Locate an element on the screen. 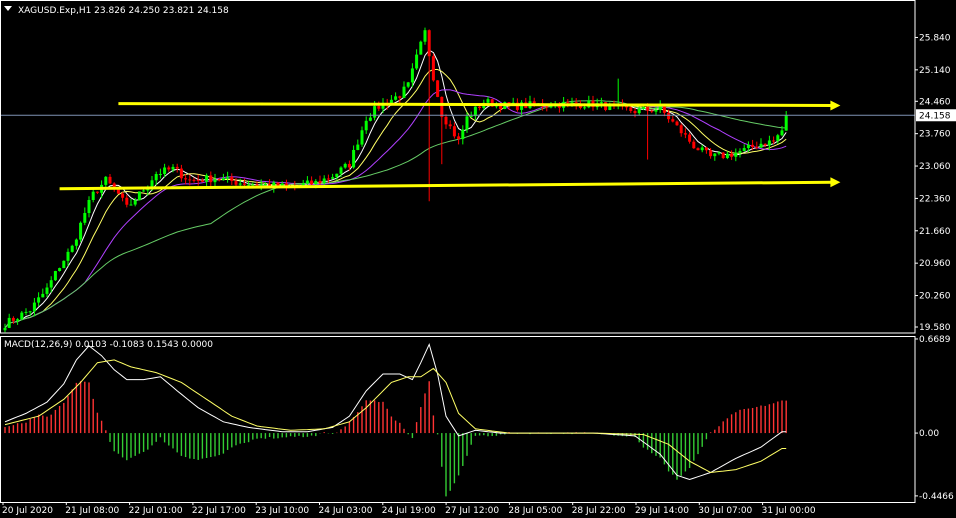  xtick-label: 23 Jul 10:00 is located at coordinates (282, 511).